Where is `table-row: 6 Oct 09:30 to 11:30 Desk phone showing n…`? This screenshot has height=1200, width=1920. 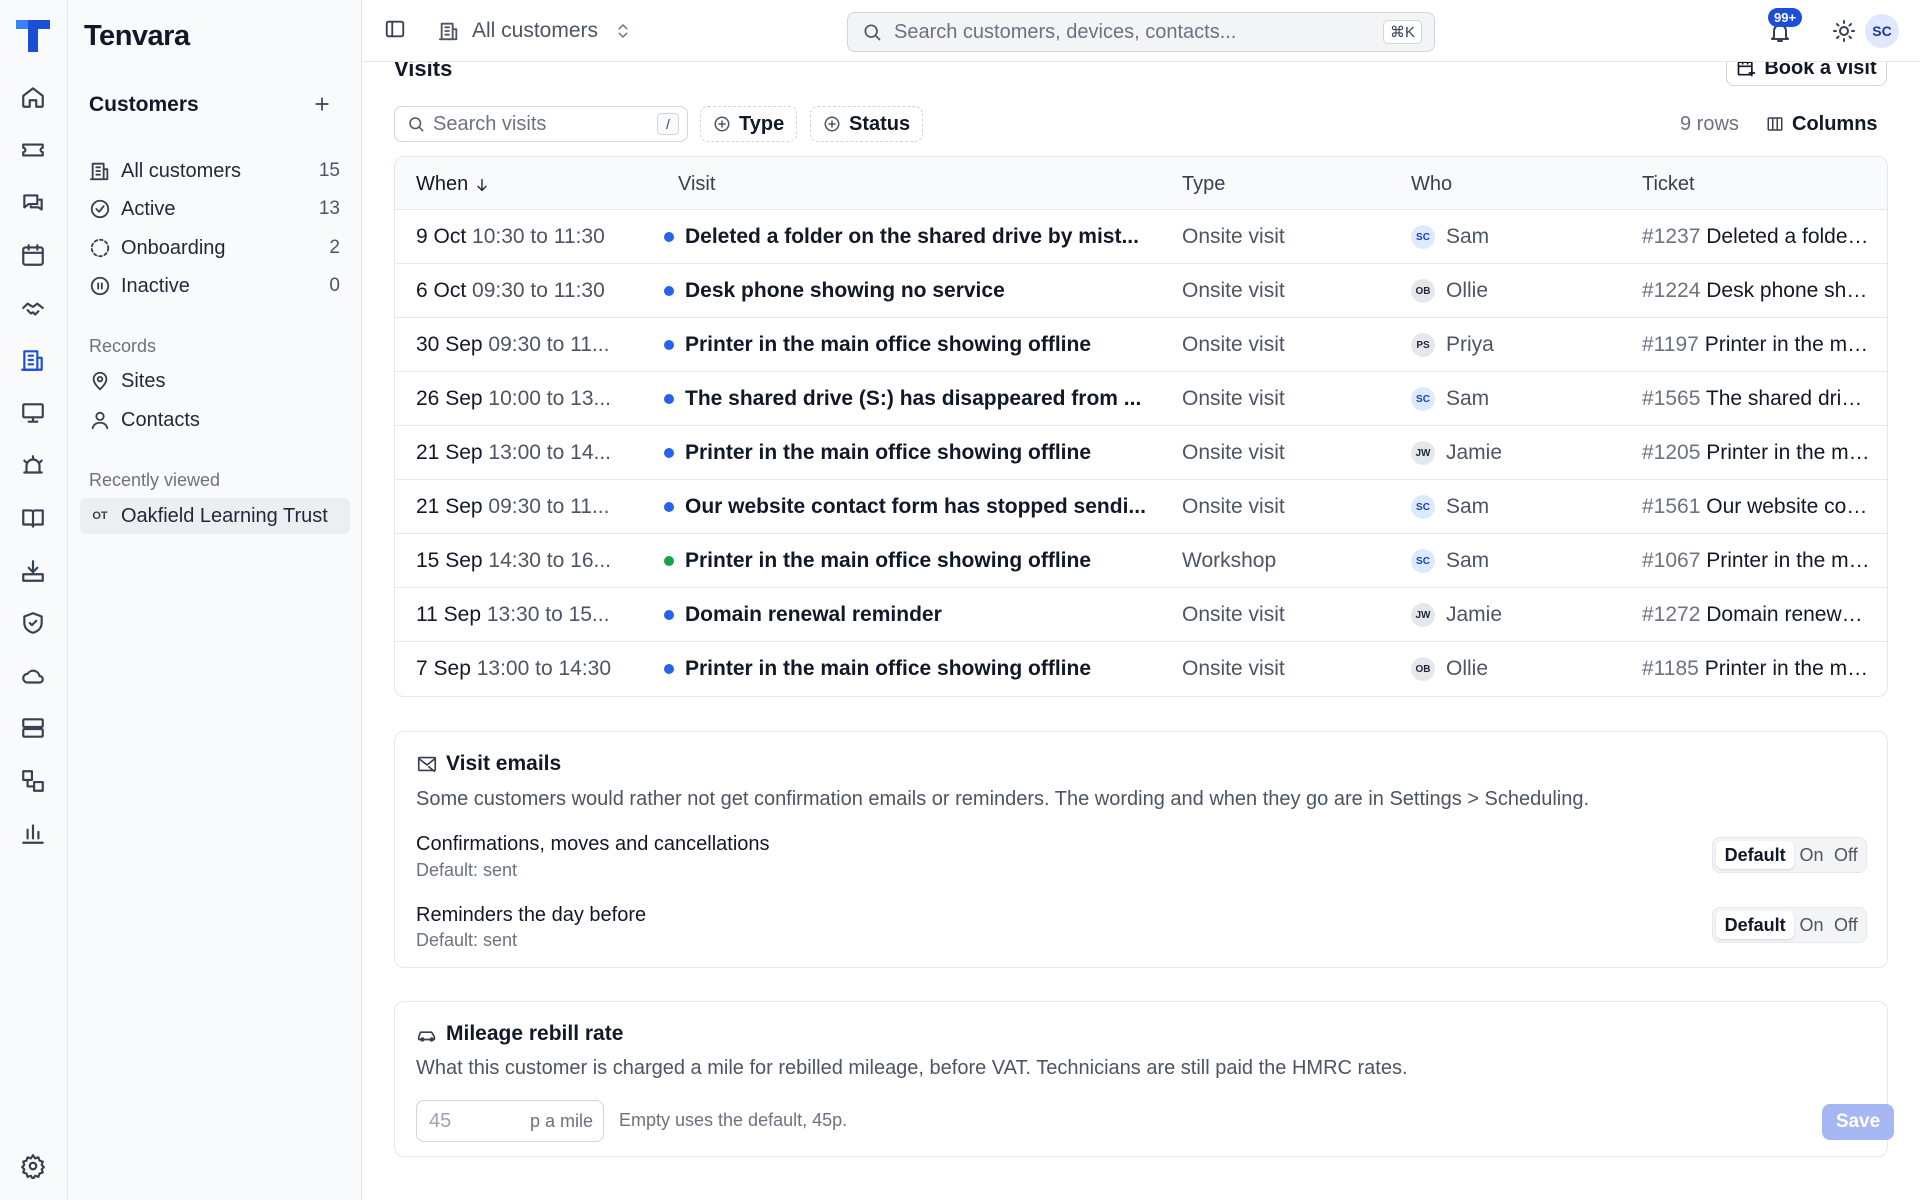 table-row: 6 Oct 09:30 to 11:30 Desk phone showing n… is located at coordinates (1141, 291).